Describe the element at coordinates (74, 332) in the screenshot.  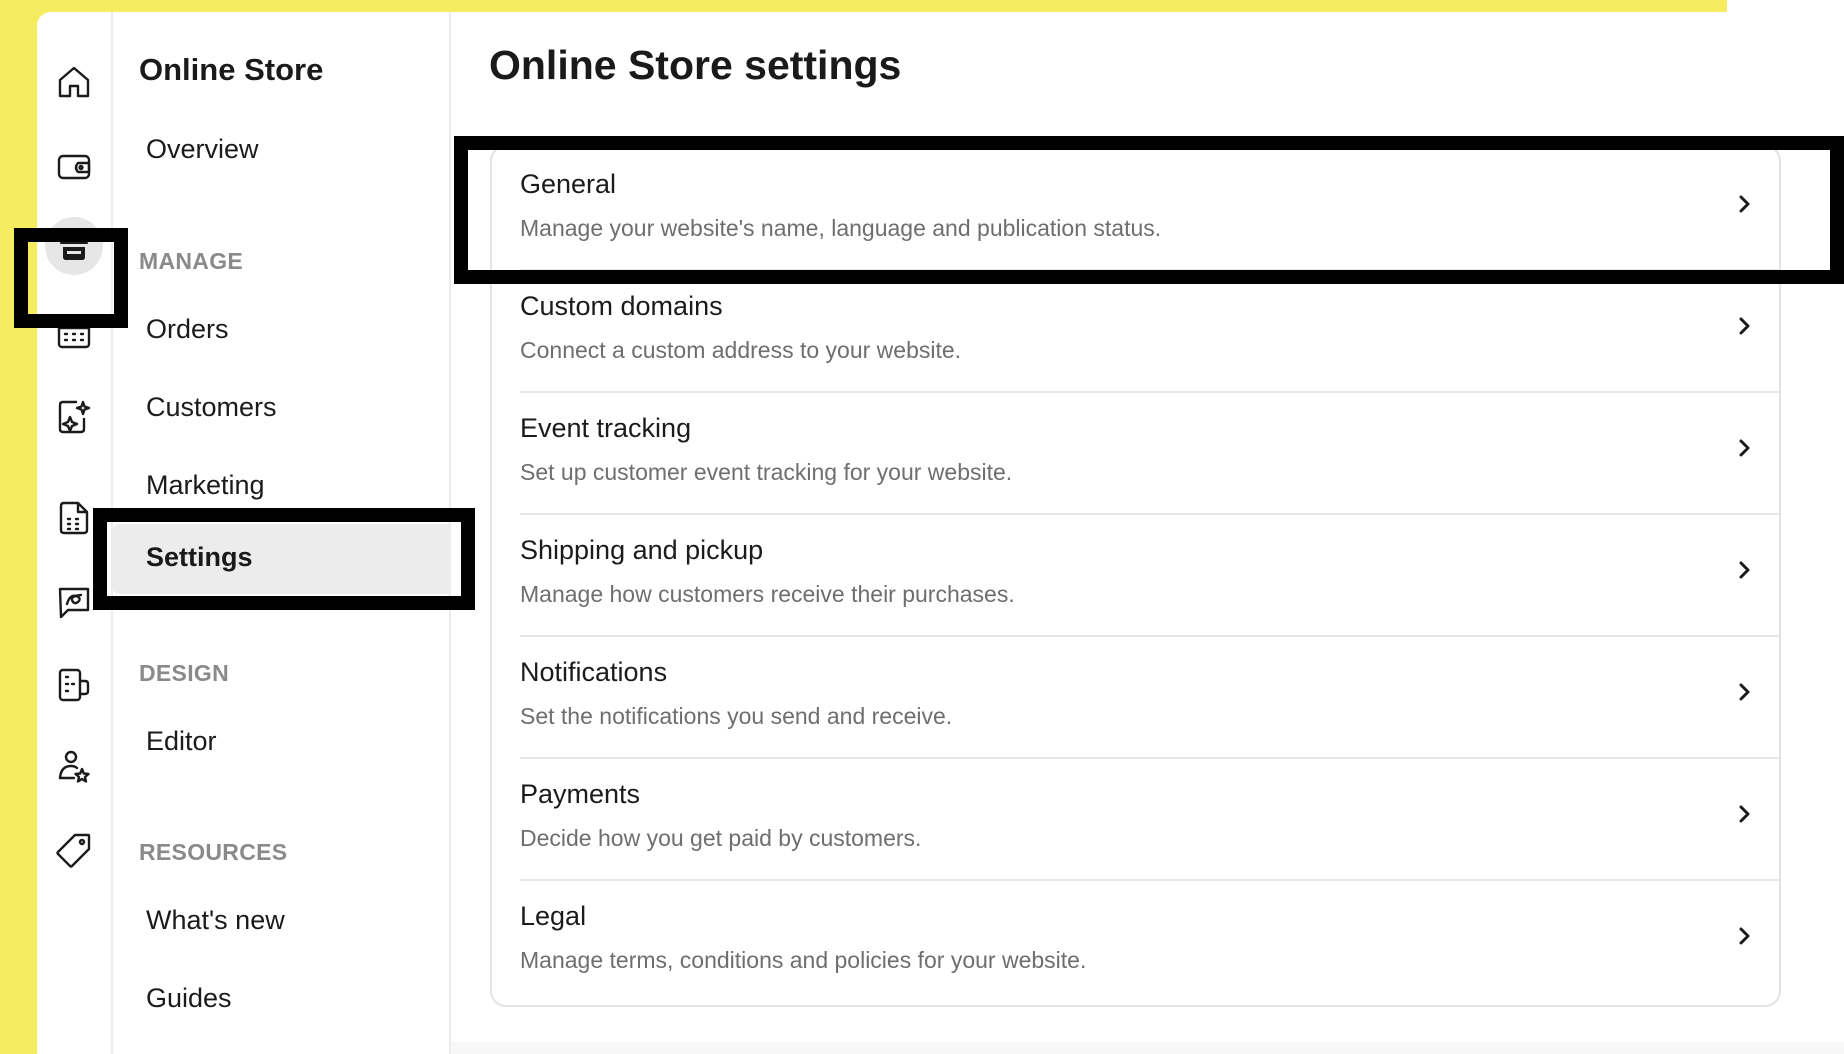
I see `calendar-icon` at that location.